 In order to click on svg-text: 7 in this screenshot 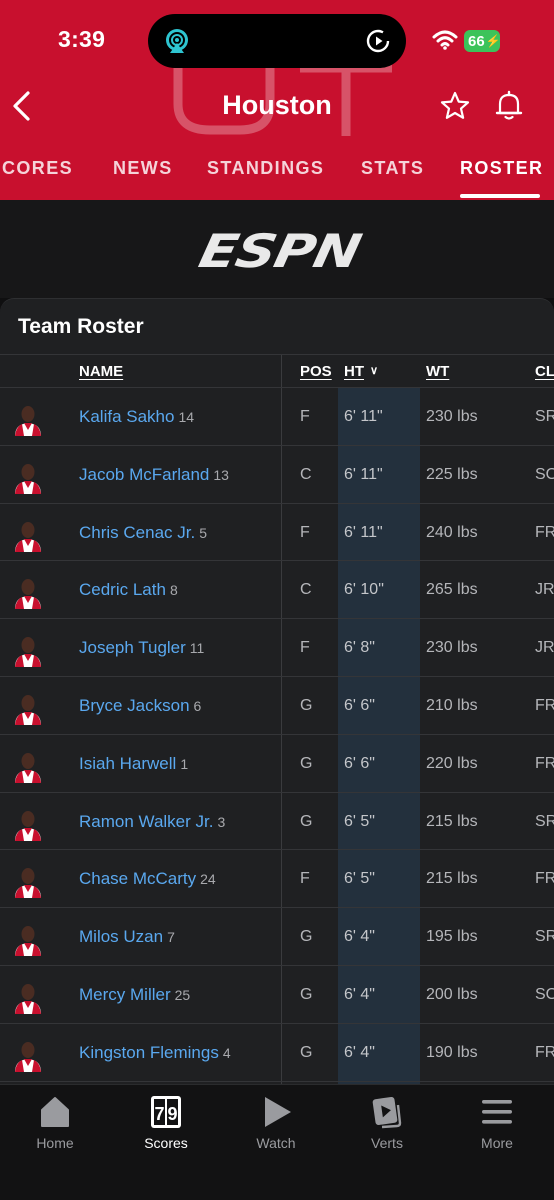, I will do `click(159, 1114)`.